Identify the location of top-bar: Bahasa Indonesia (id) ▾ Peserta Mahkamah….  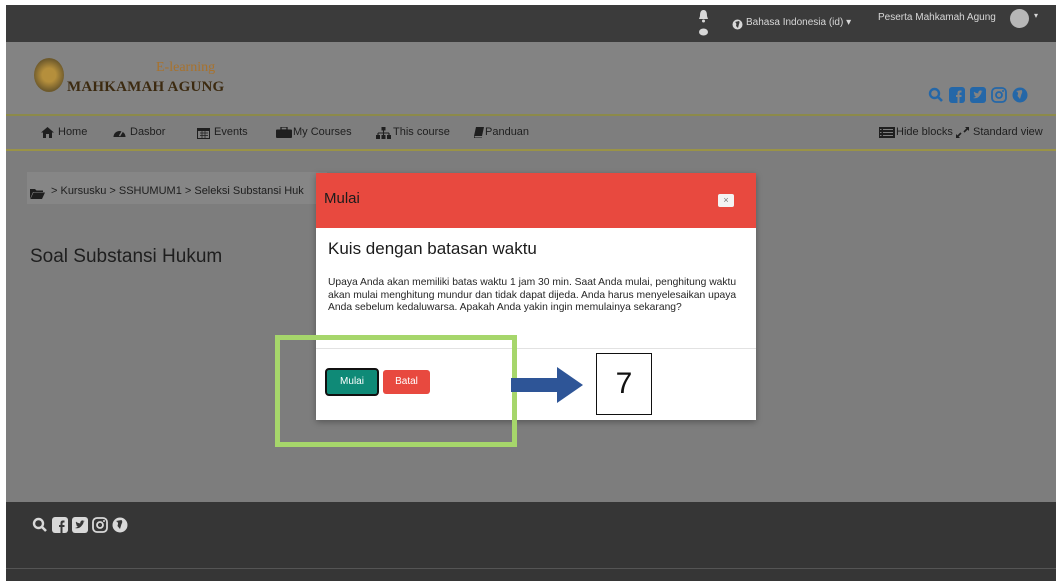
(531, 23).